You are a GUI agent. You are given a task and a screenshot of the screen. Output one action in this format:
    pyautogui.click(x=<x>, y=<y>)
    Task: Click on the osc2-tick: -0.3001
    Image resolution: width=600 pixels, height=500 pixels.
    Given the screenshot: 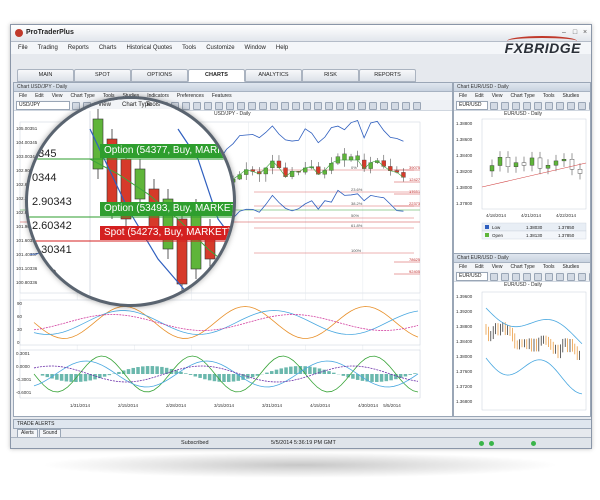 What is the action you would take?
    pyautogui.click(x=24, y=379)
    